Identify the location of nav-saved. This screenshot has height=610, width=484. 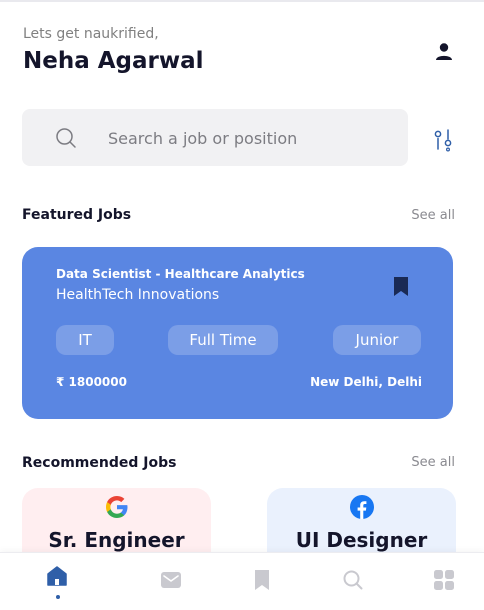
(262, 580).